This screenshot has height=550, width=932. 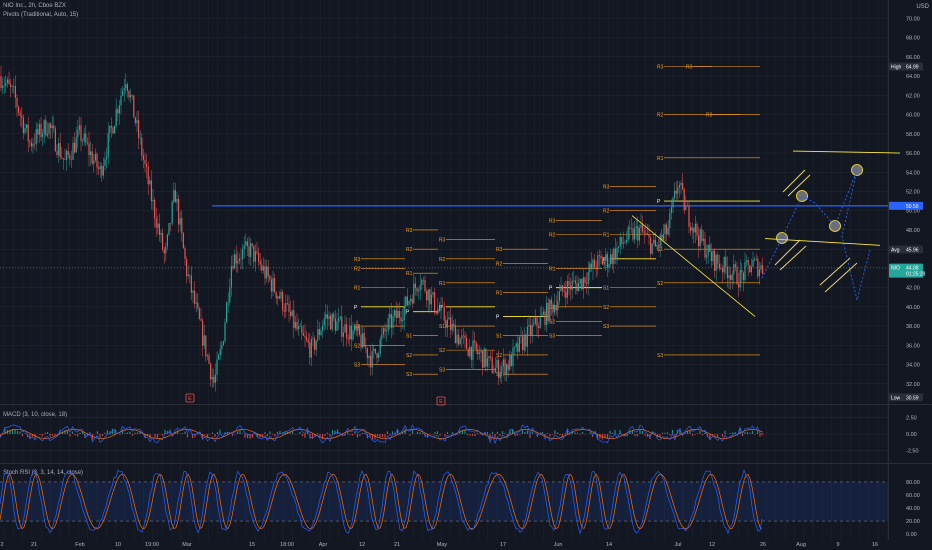 What do you see at coordinates (409, 250) in the screenshot?
I see `pivot-label-r2: R2` at bounding box center [409, 250].